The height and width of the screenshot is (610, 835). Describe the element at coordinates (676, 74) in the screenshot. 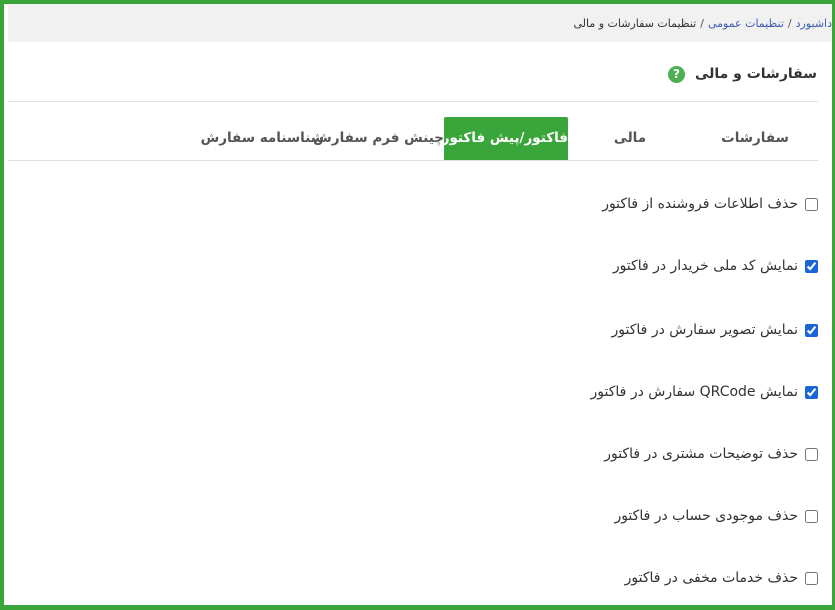

I see `help-icon: ?` at that location.